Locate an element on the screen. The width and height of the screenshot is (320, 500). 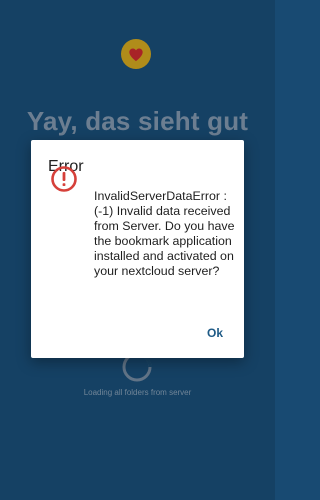
ok-button: Ok is located at coordinates (215, 333).